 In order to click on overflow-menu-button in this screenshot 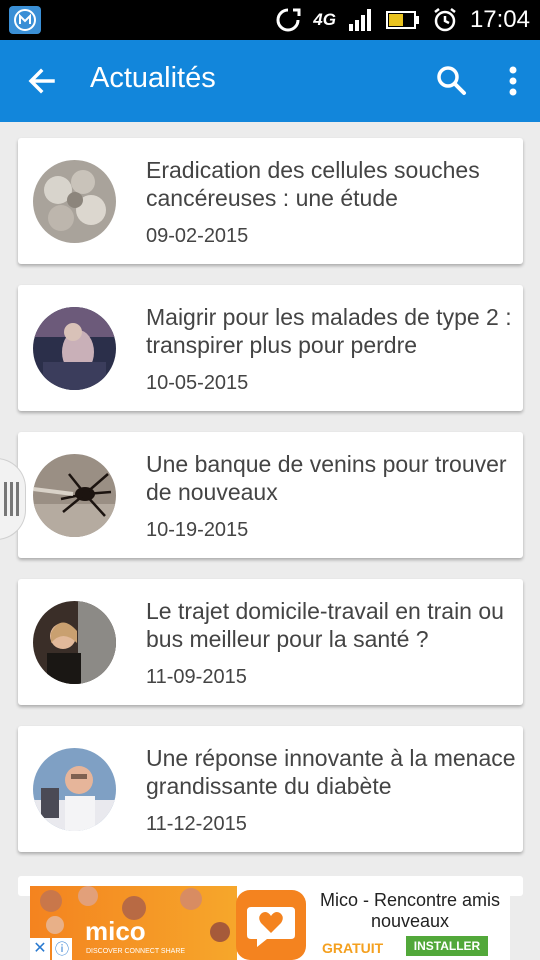, I will do `click(513, 81)`.